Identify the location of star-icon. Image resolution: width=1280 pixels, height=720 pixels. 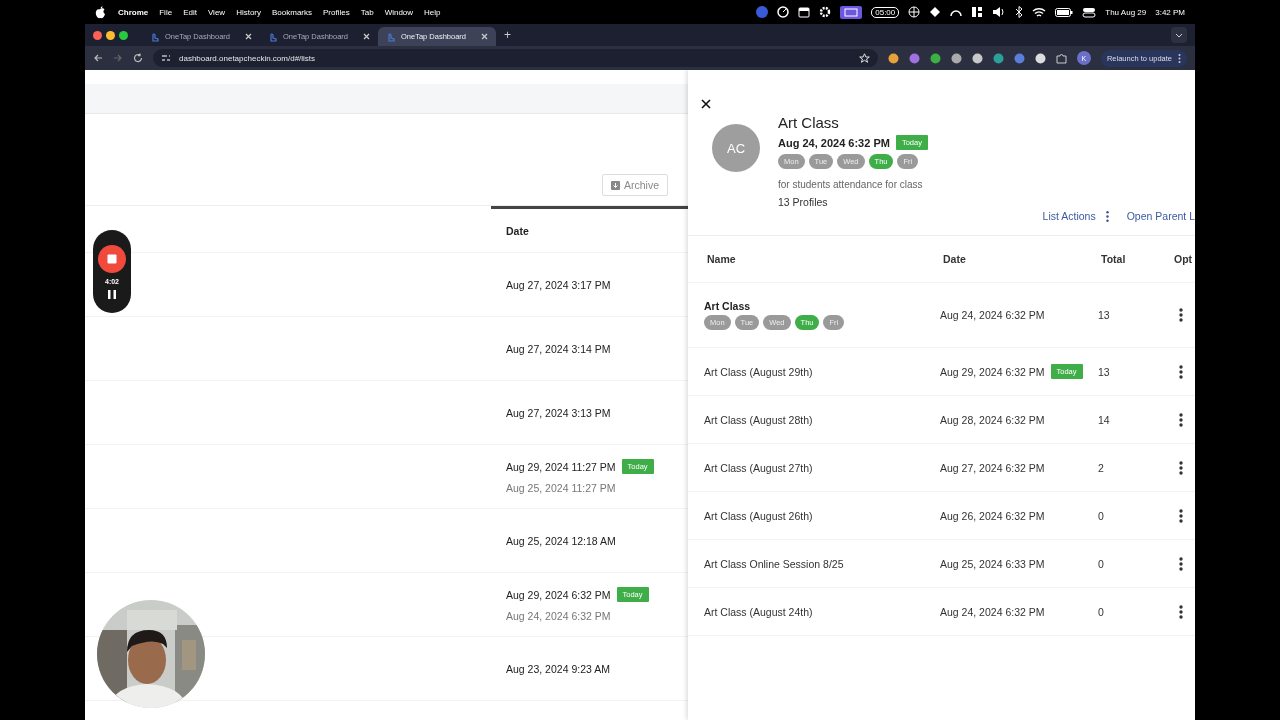
(864, 58).